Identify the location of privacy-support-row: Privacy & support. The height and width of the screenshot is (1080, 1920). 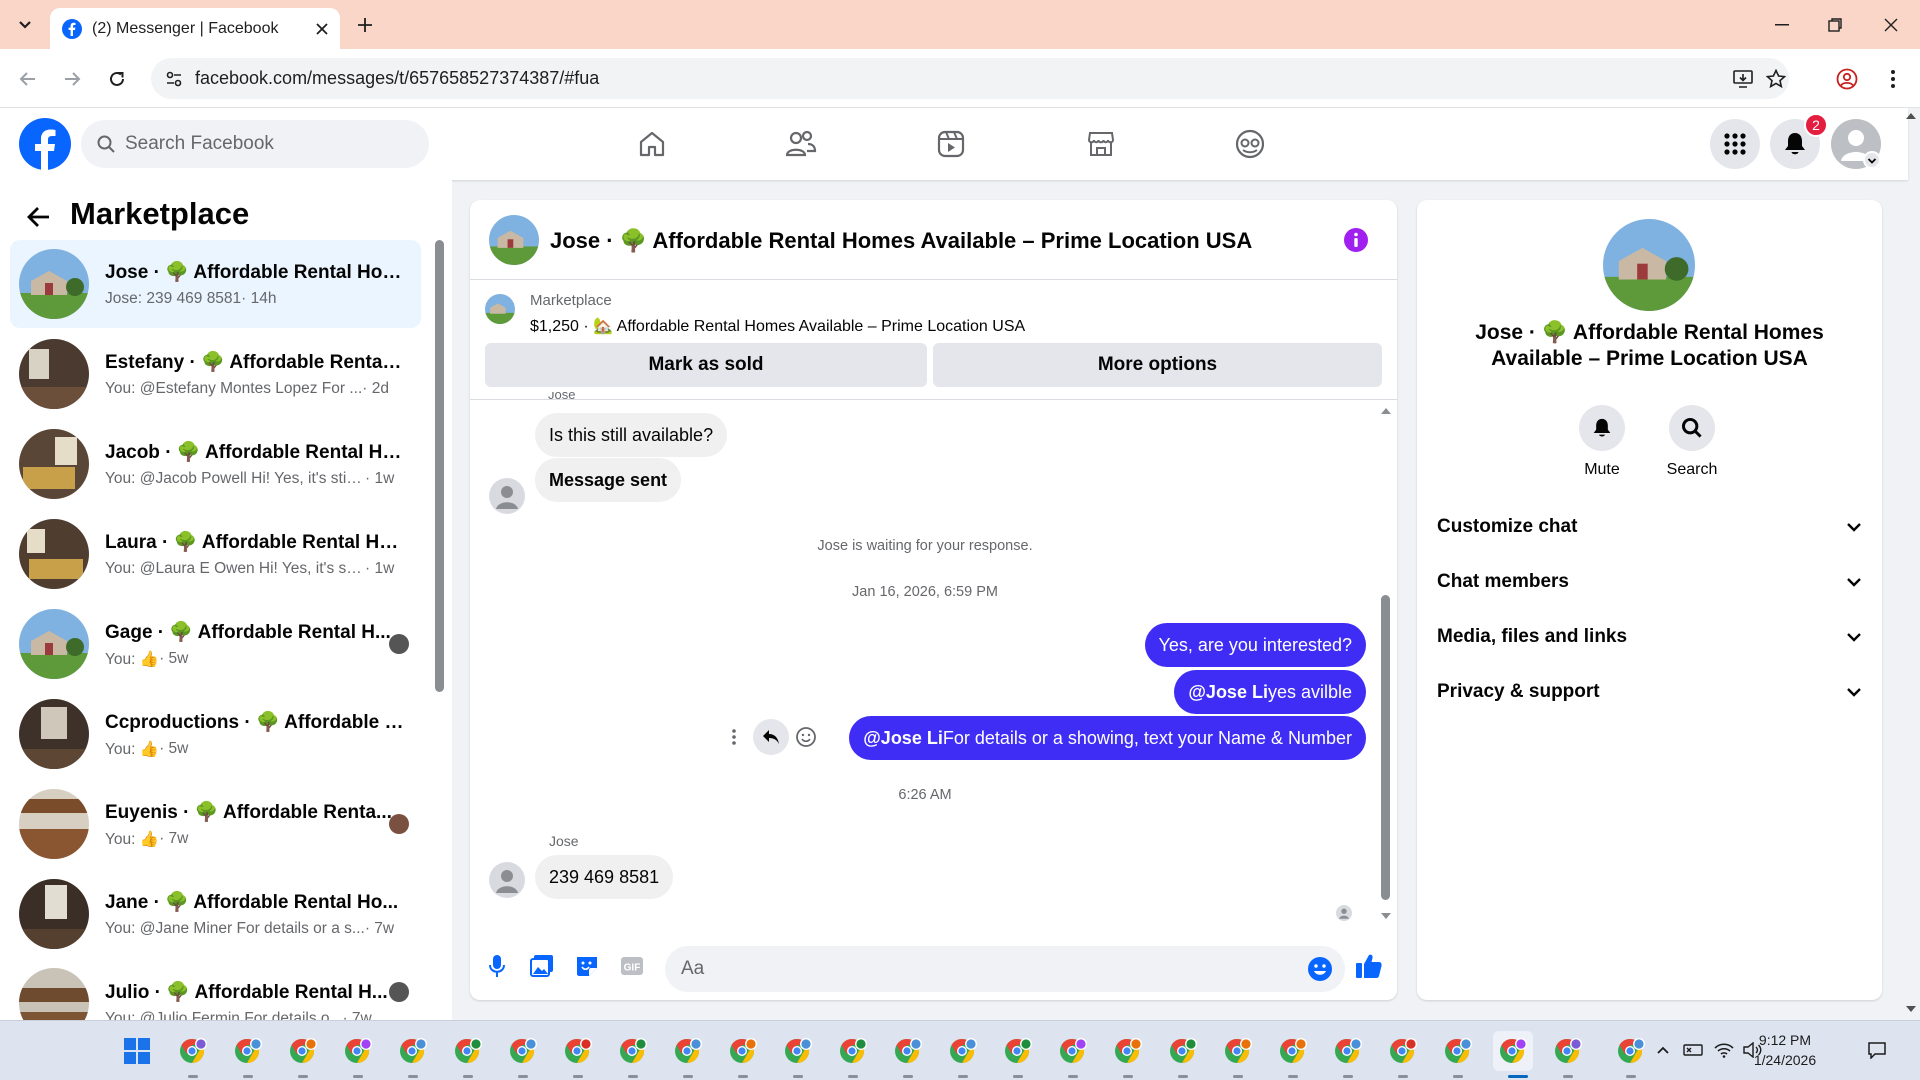
(1649, 692).